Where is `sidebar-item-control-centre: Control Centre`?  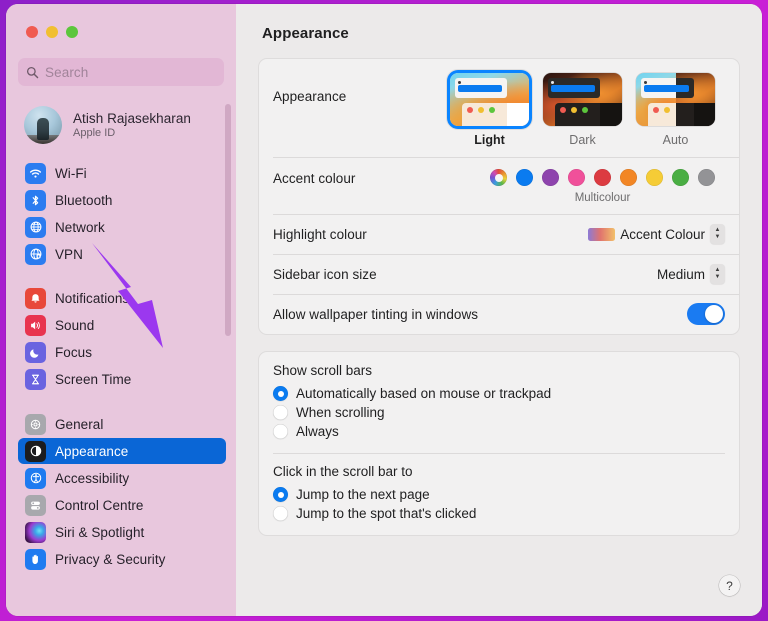
sidebar-item-control-centre: Control Centre is located at coordinates (122, 505).